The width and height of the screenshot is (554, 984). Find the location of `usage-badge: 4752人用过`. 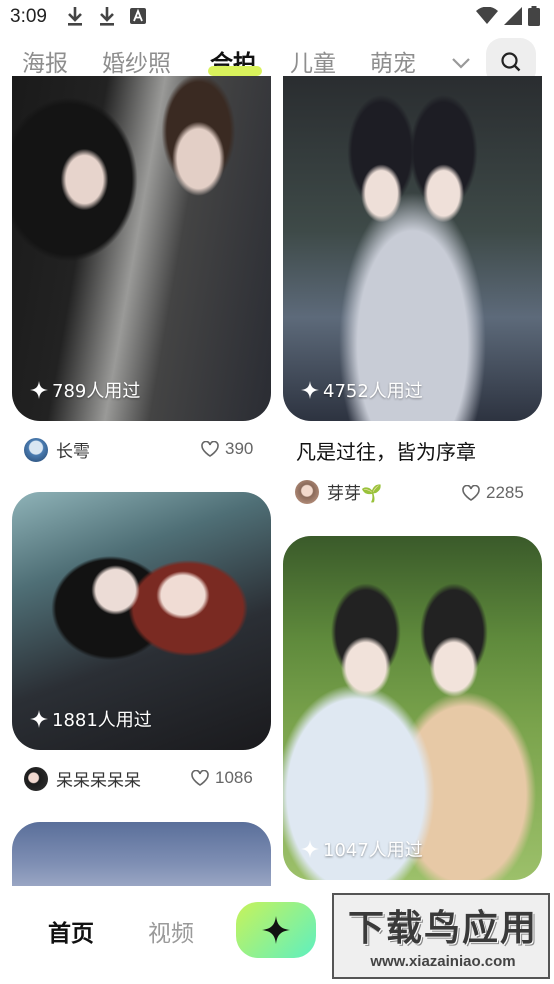

usage-badge: 4752人用过 is located at coordinates (362, 390).